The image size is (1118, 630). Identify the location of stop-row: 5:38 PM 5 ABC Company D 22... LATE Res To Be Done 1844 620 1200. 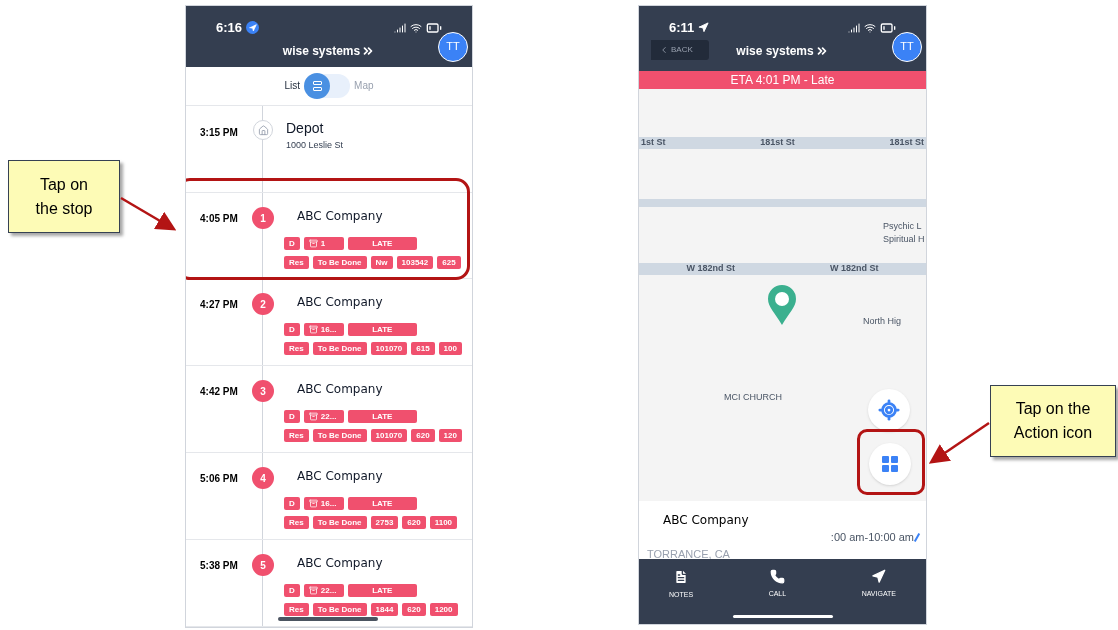
(329, 583).